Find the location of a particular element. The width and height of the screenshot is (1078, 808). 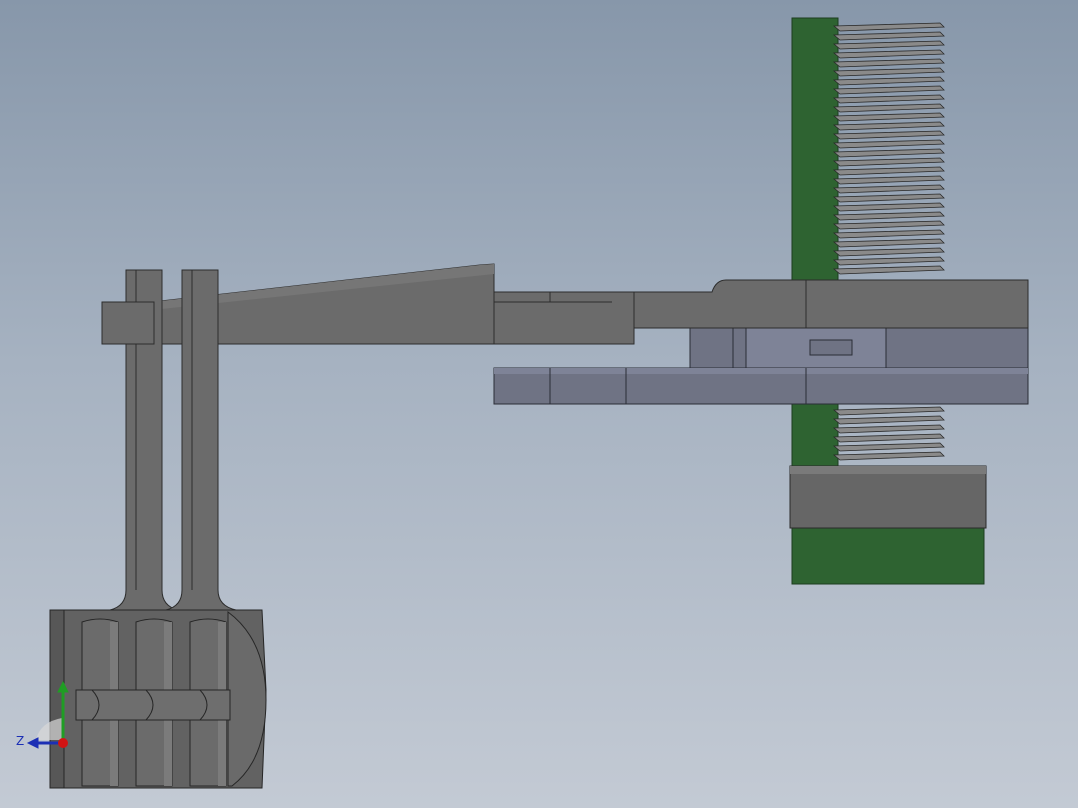

screw-threads-upper is located at coordinates (888, 148).